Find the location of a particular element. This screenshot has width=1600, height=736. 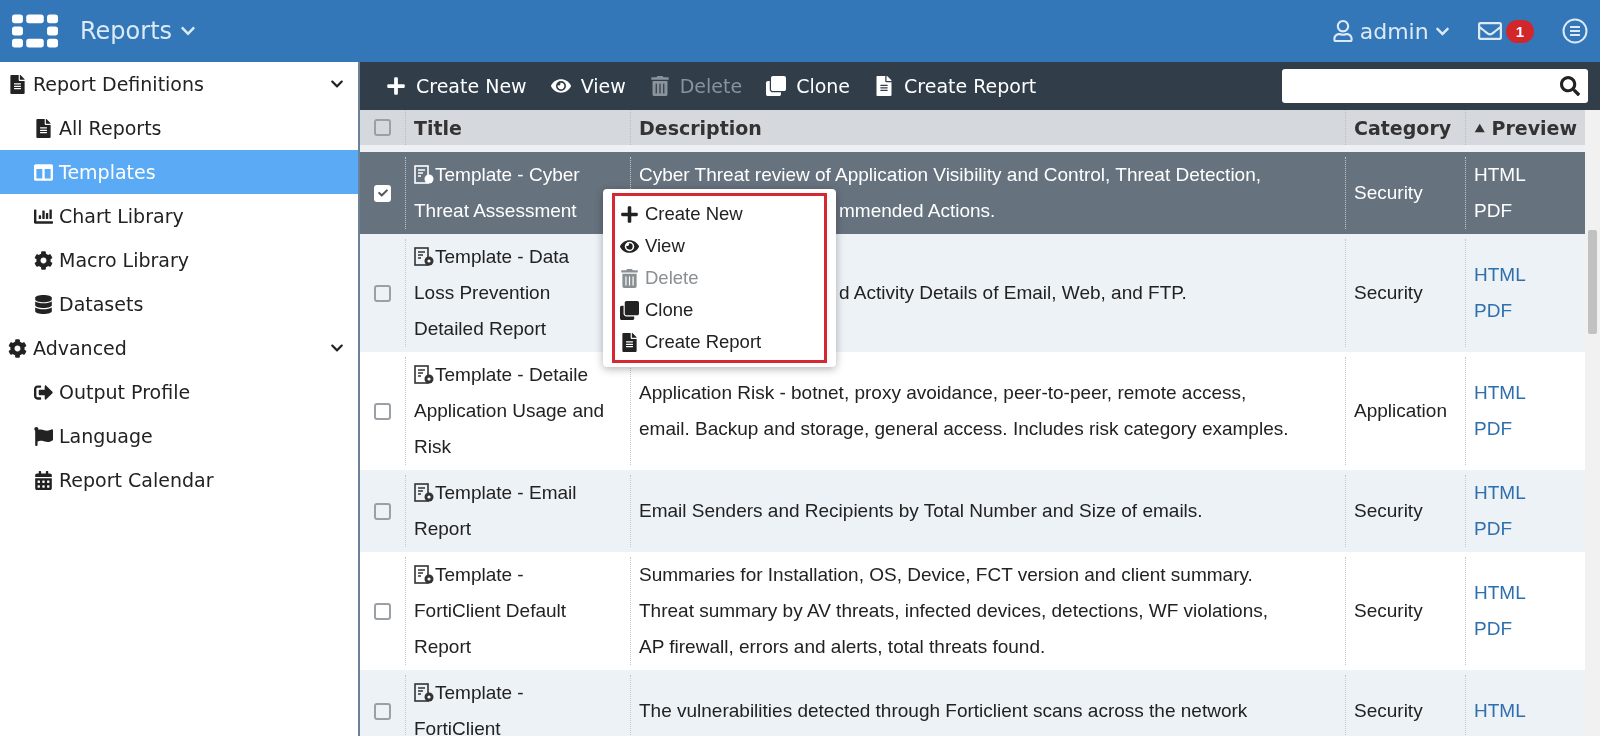

description-text: Email Senders and Recipients by Total Number and Size of emails. is located at coordinates (921, 511).